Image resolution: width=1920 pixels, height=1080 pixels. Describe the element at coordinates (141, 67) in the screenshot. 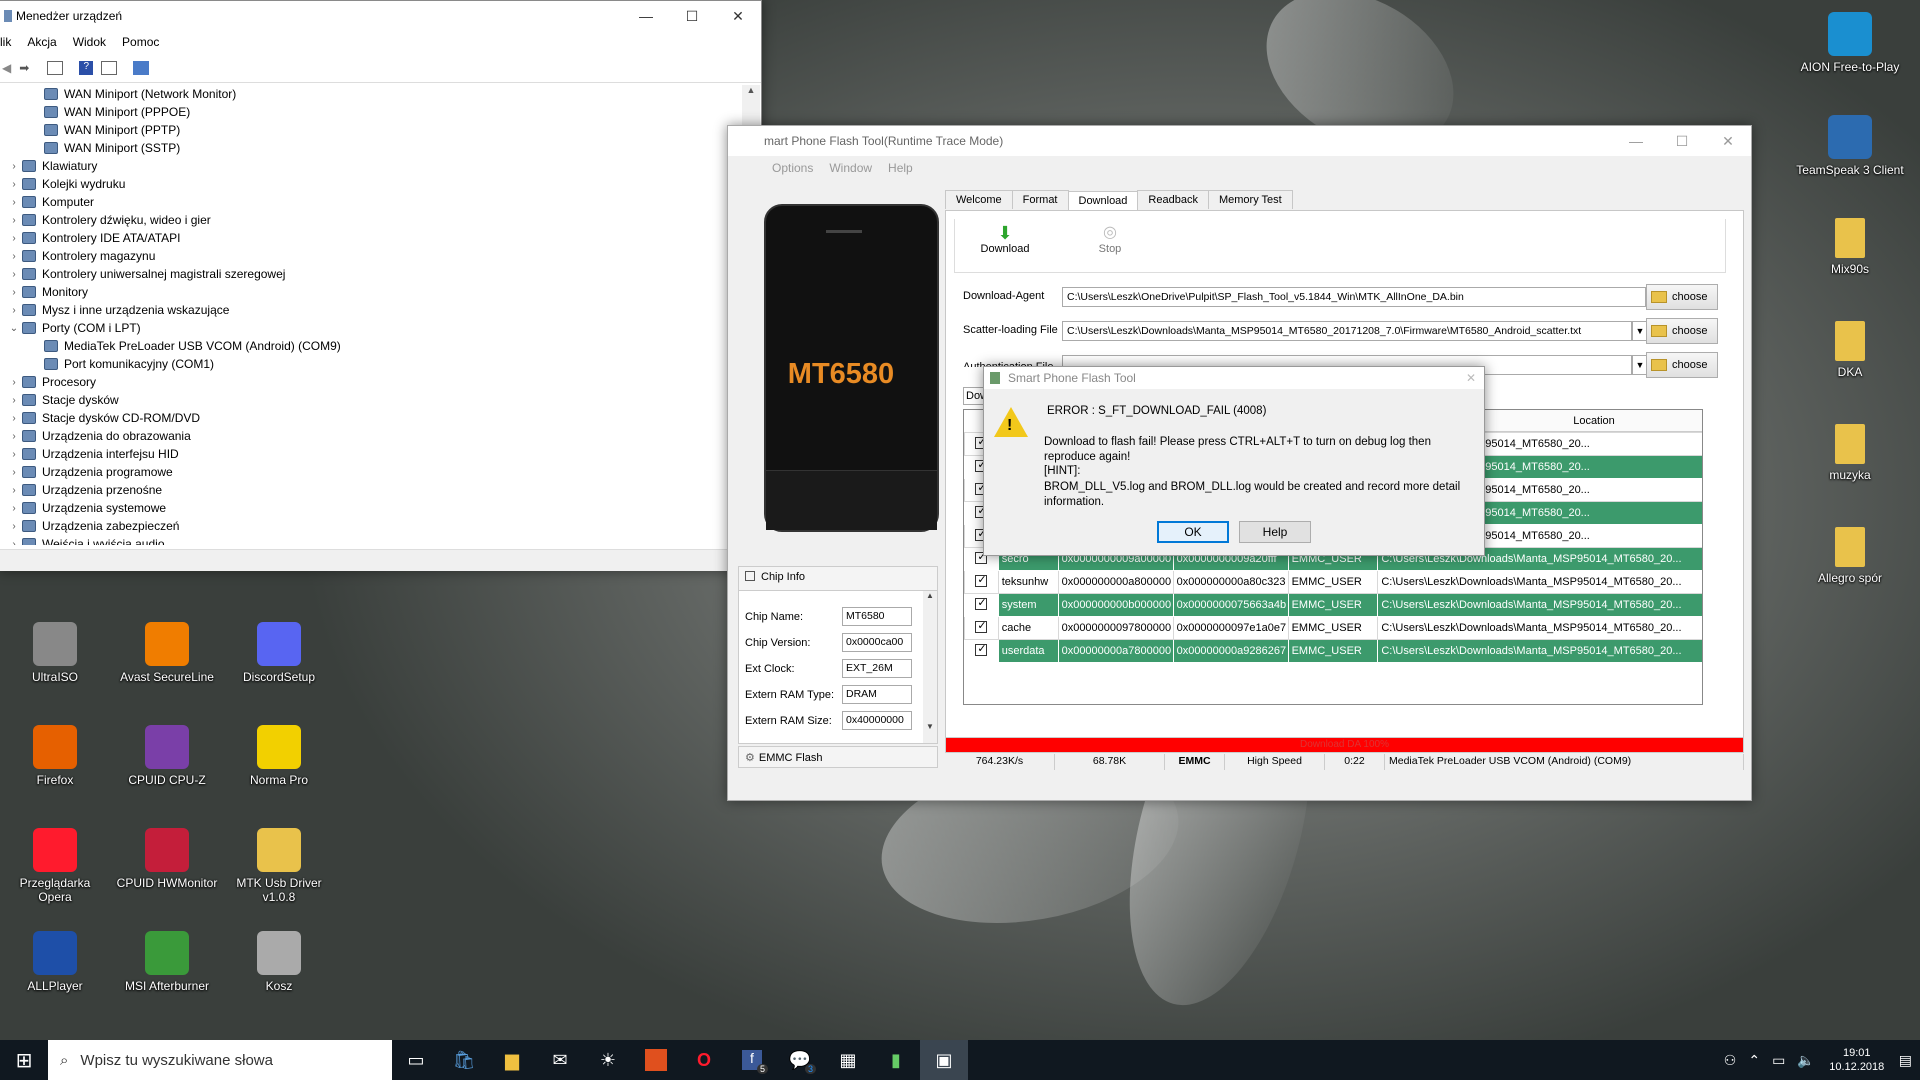

I see `monitor-icon` at that location.